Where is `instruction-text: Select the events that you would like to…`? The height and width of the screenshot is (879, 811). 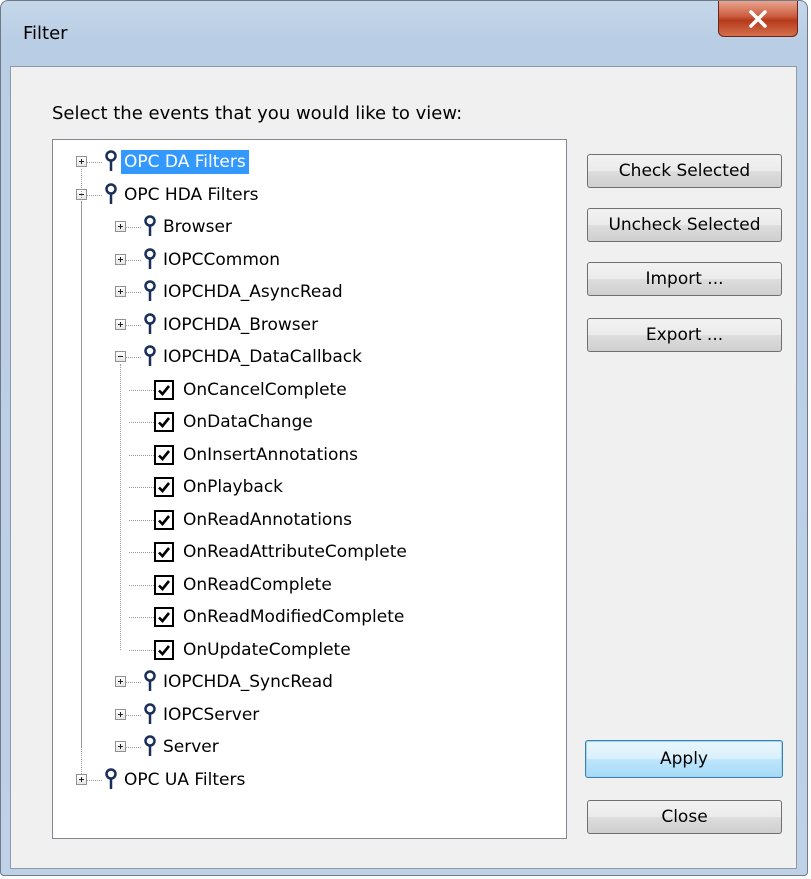 instruction-text: Select the events that you would like to… is located at coordinates (257, 113).